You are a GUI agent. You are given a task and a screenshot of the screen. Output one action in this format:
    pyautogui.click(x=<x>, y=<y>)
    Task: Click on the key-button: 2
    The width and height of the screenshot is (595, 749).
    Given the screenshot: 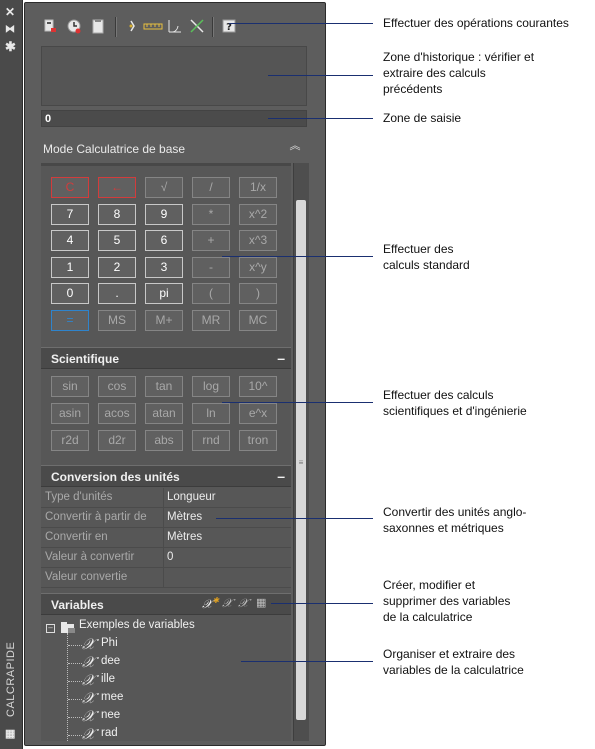 What is the action you would take?
    pyautogui.click(x=117, y=267)
    